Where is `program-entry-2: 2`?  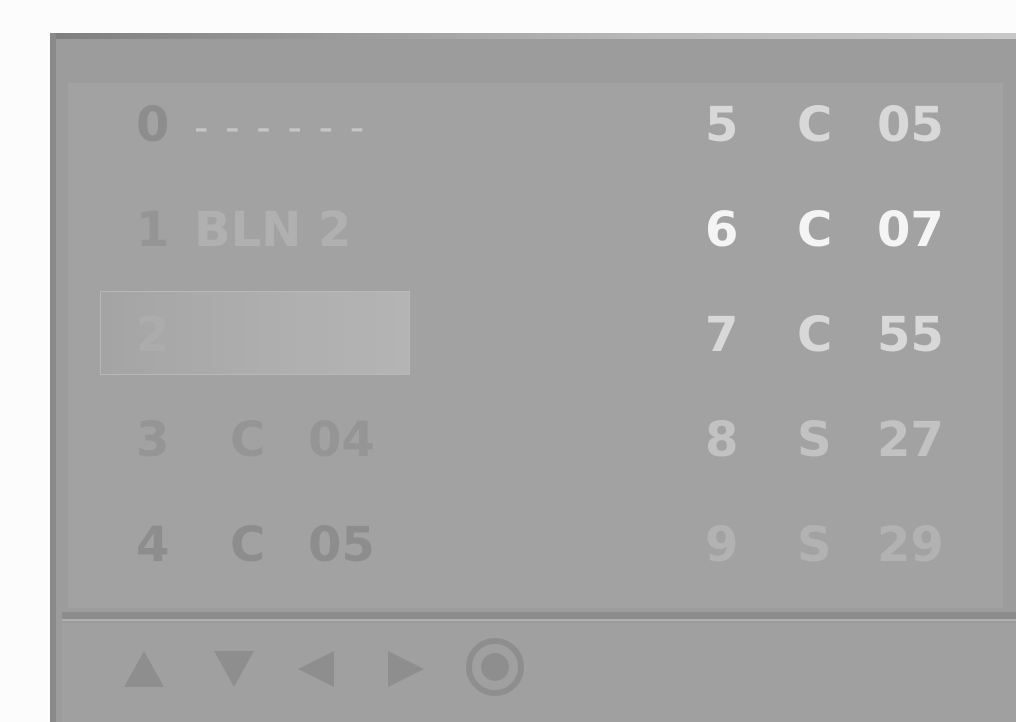
program-entry-2: 2 is located at coordinates (165, 335).